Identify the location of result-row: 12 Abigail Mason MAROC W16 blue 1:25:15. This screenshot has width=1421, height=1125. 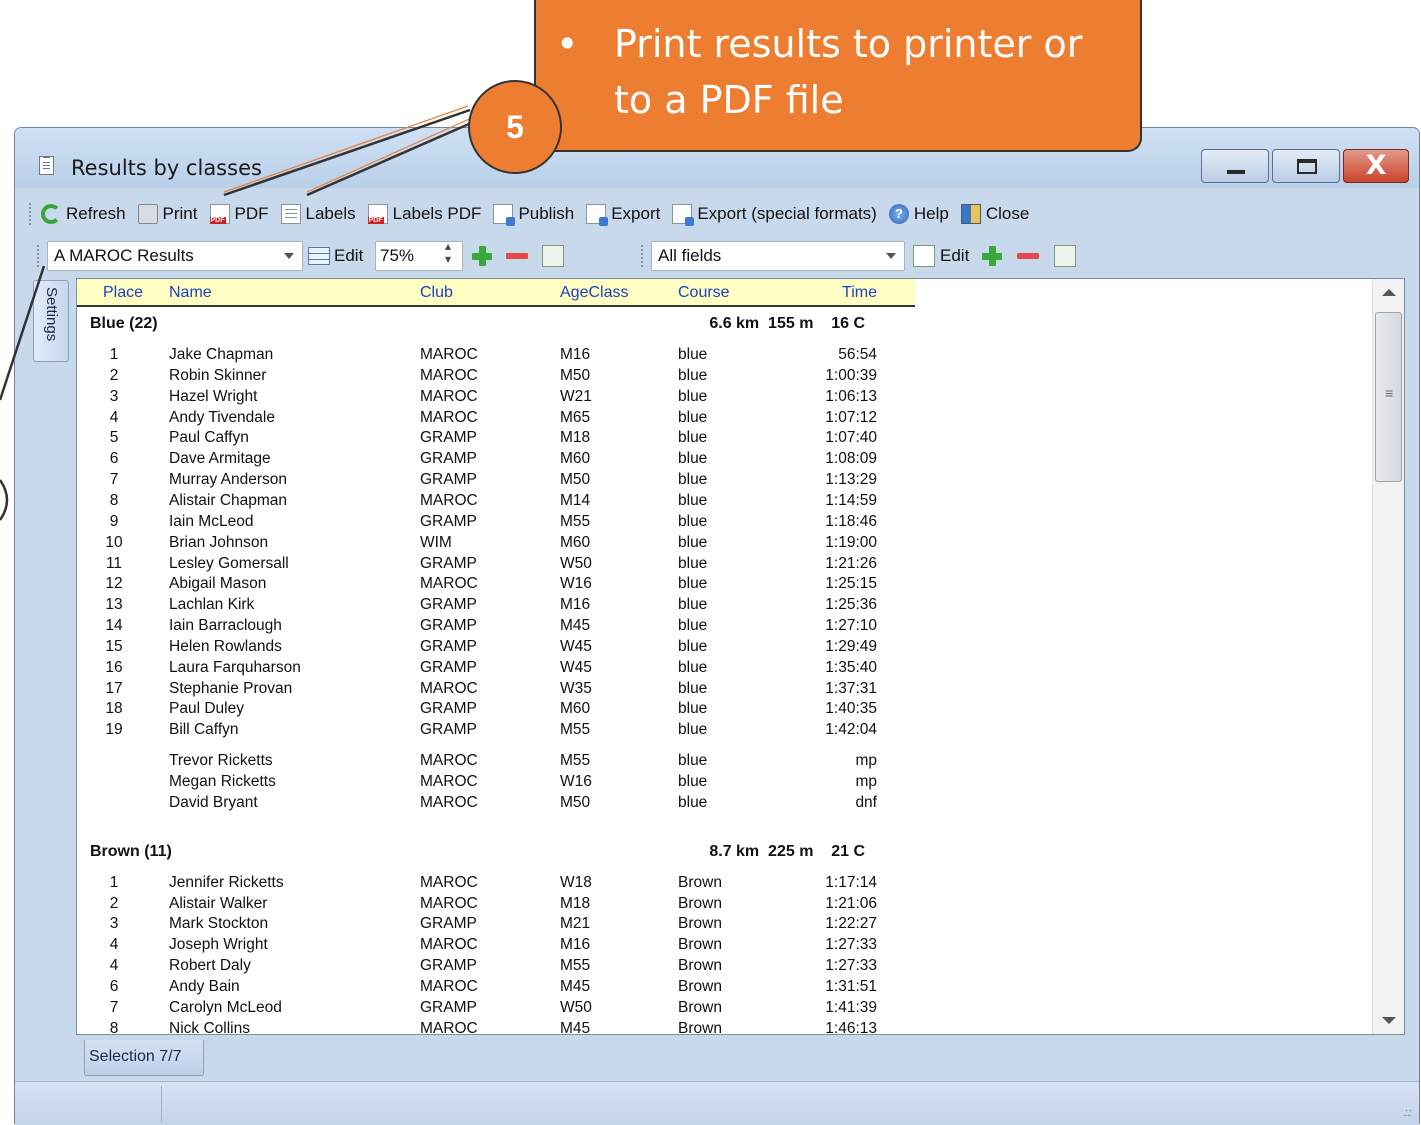
(496, 585).